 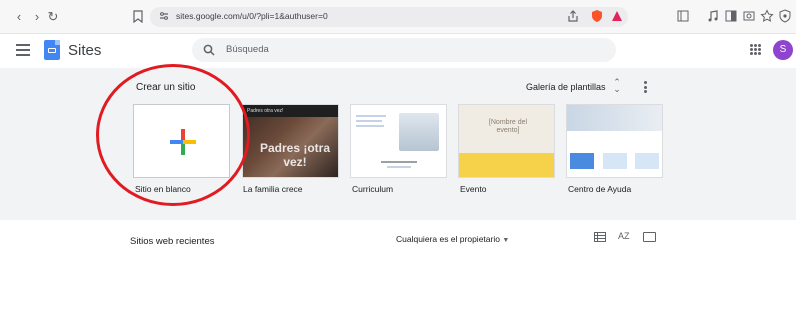 I want to click on sort-icon: AZ, so click(x=624, y=236).